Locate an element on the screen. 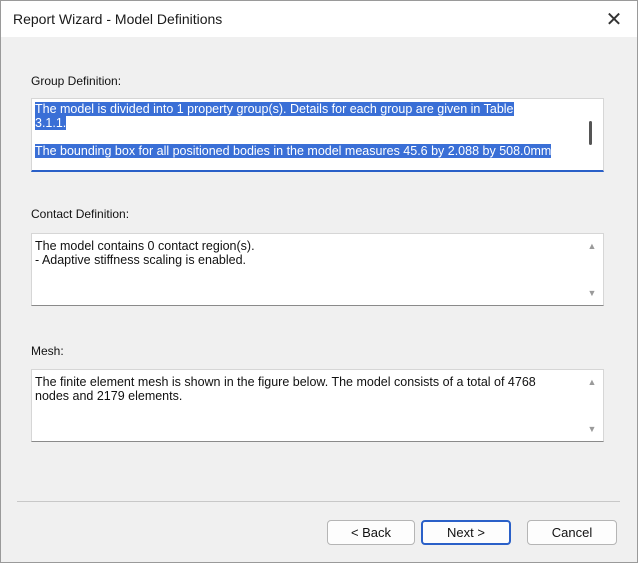 The height and width of the screenshot is (563, 638). mesh-label: Mesh: is located at coordinates (47, 351).